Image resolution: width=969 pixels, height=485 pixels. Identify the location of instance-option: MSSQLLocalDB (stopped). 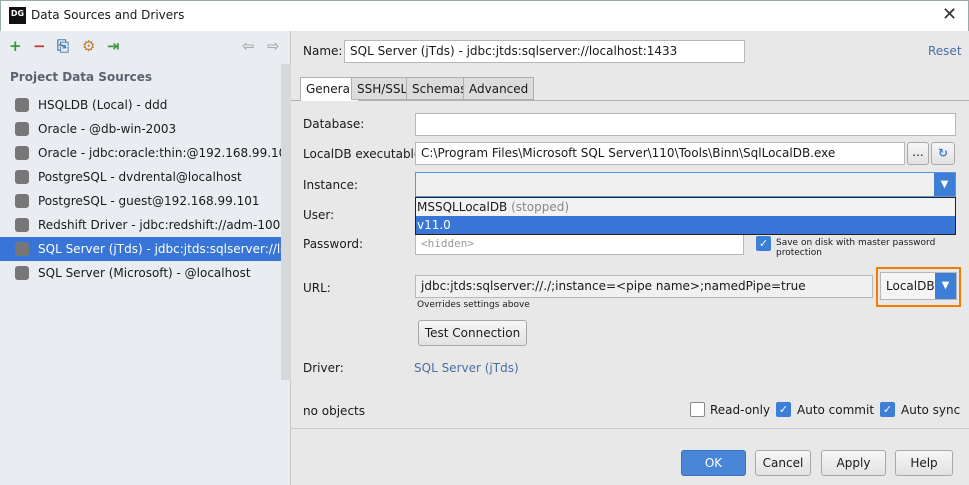
(685, 207).